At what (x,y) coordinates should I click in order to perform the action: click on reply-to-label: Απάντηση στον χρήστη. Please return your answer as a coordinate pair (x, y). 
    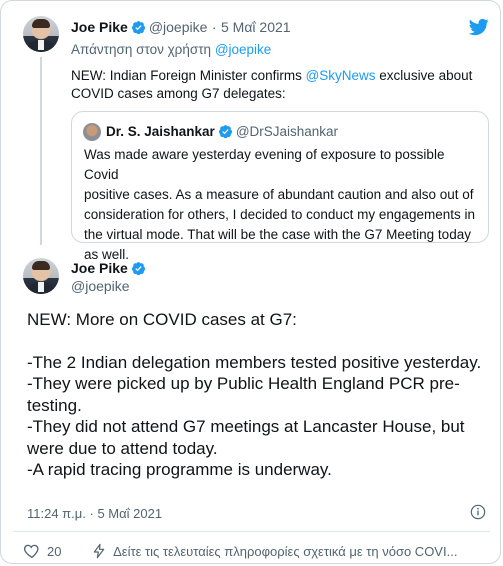
    Looking at the image, I should click on (141, 49).